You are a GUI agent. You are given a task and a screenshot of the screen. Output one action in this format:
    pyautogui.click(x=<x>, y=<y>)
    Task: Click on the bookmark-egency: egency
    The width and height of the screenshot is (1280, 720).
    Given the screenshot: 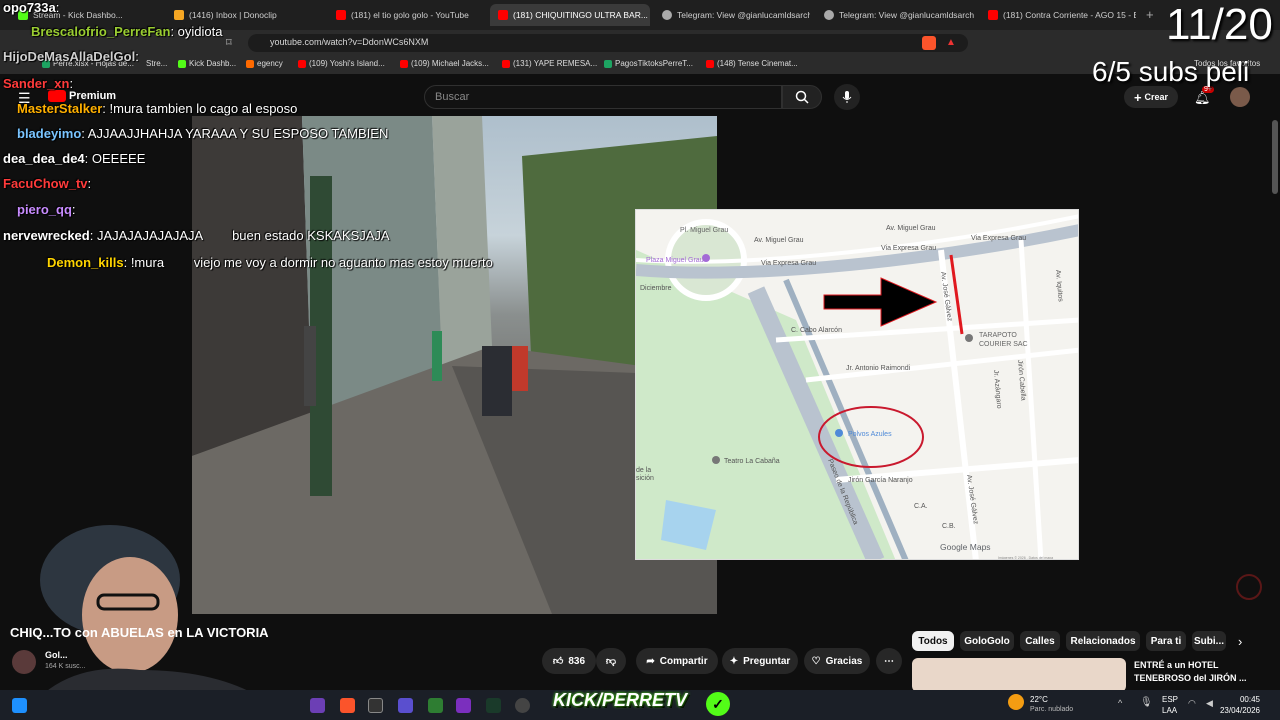 What is the action you would take?
    pyautogui.click(x=264, y=63)
    